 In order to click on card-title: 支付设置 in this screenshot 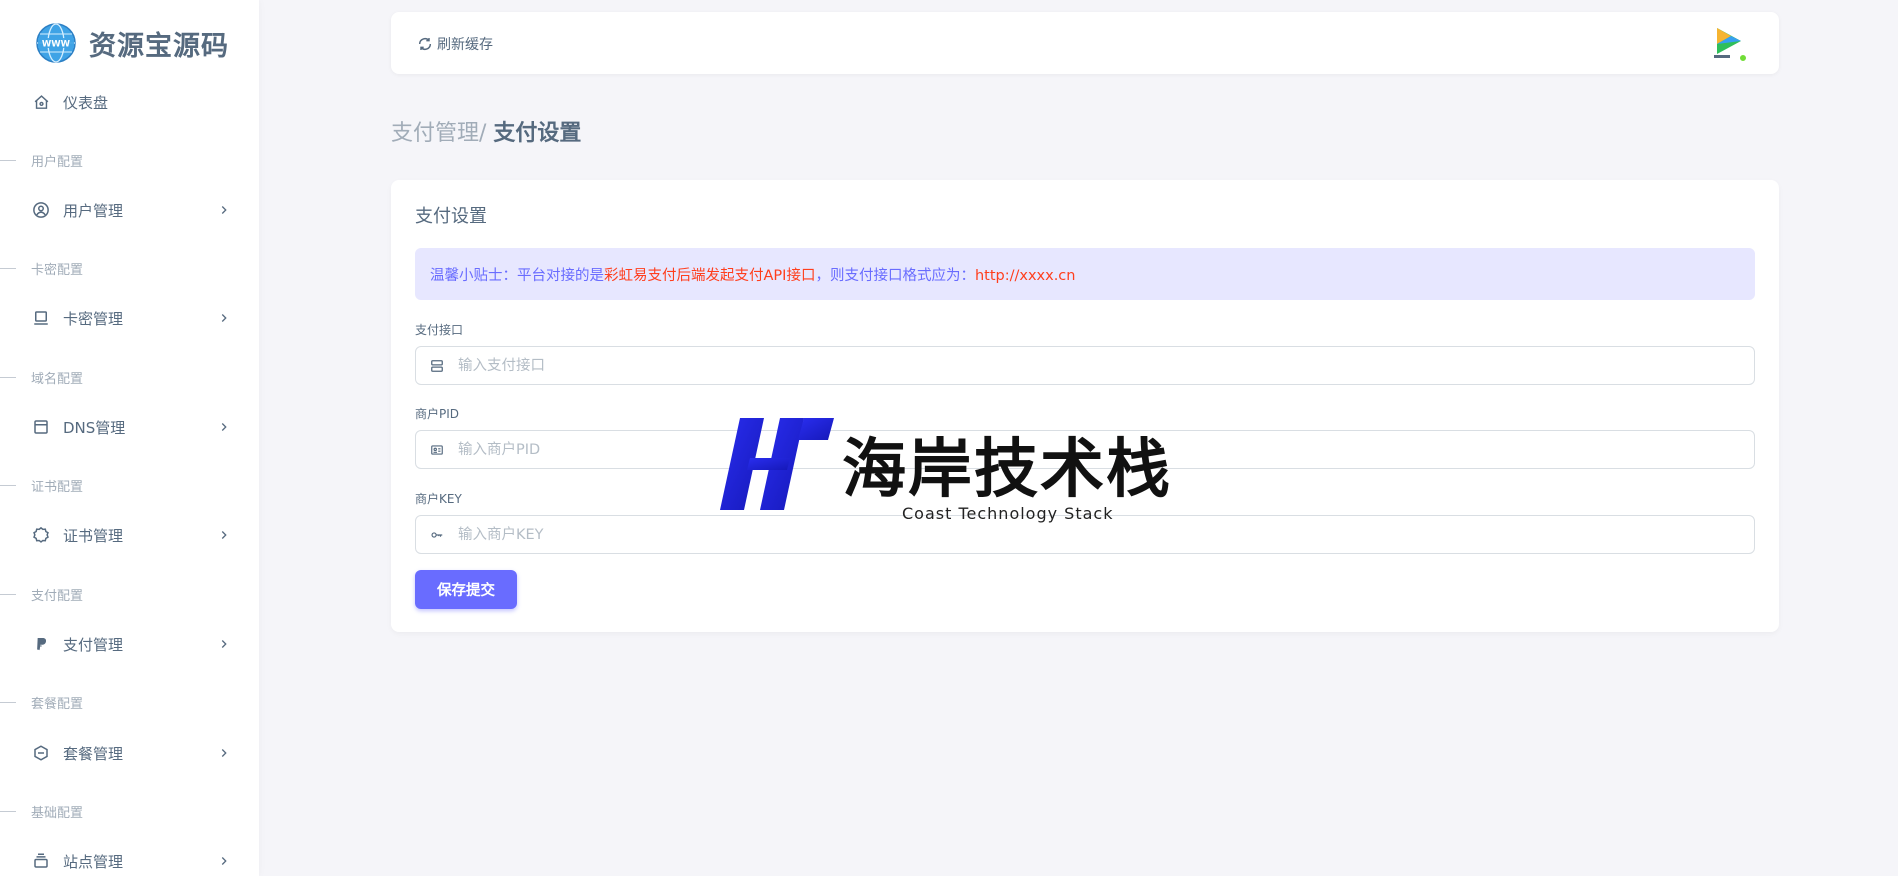, I will do `click(451, 216)`.